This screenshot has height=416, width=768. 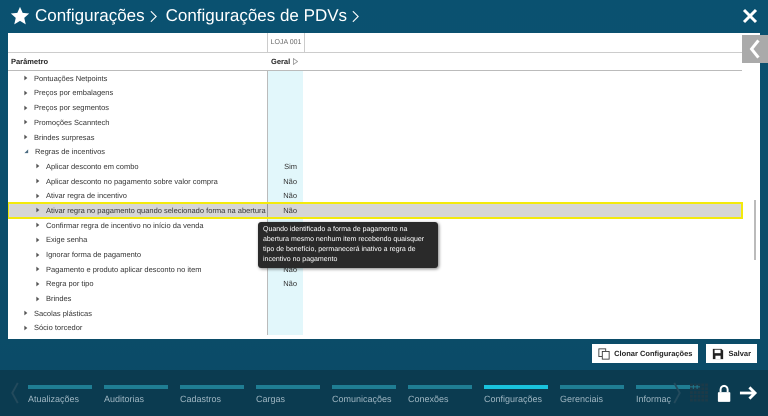 I want to click on close-icon, so click(x=750, y=16).